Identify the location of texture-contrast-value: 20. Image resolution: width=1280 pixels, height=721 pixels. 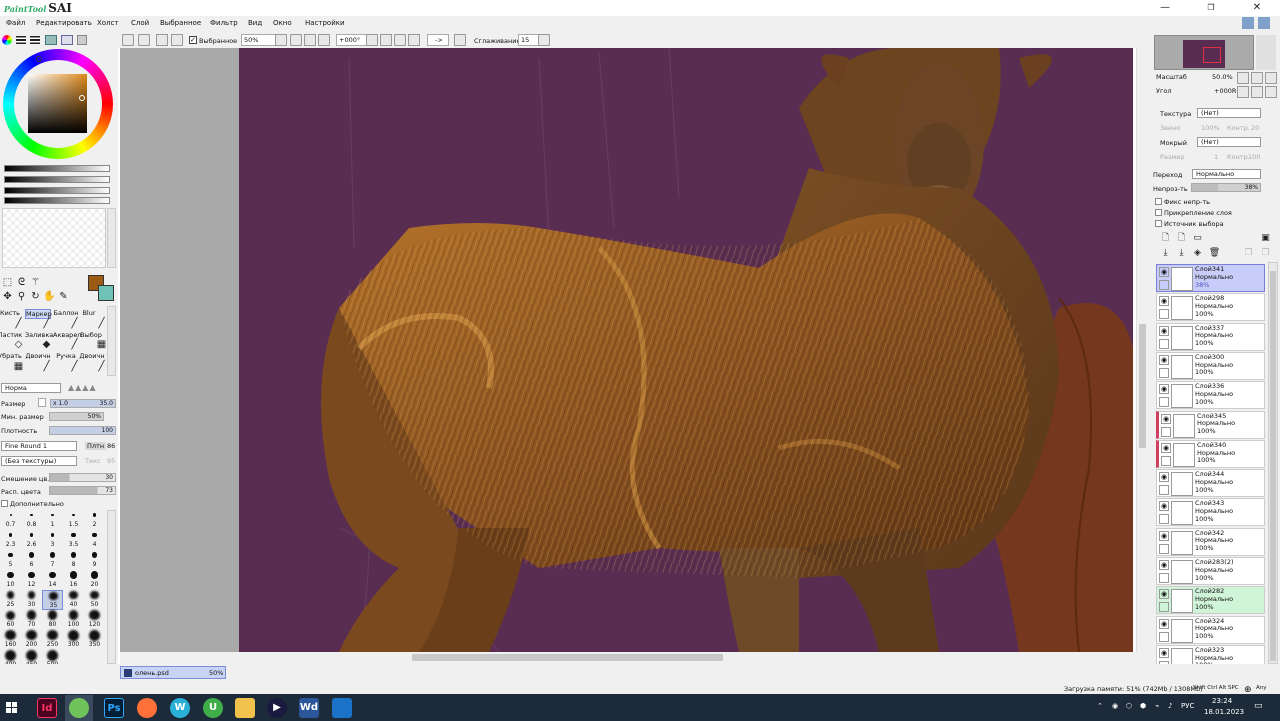
(1255, 128).